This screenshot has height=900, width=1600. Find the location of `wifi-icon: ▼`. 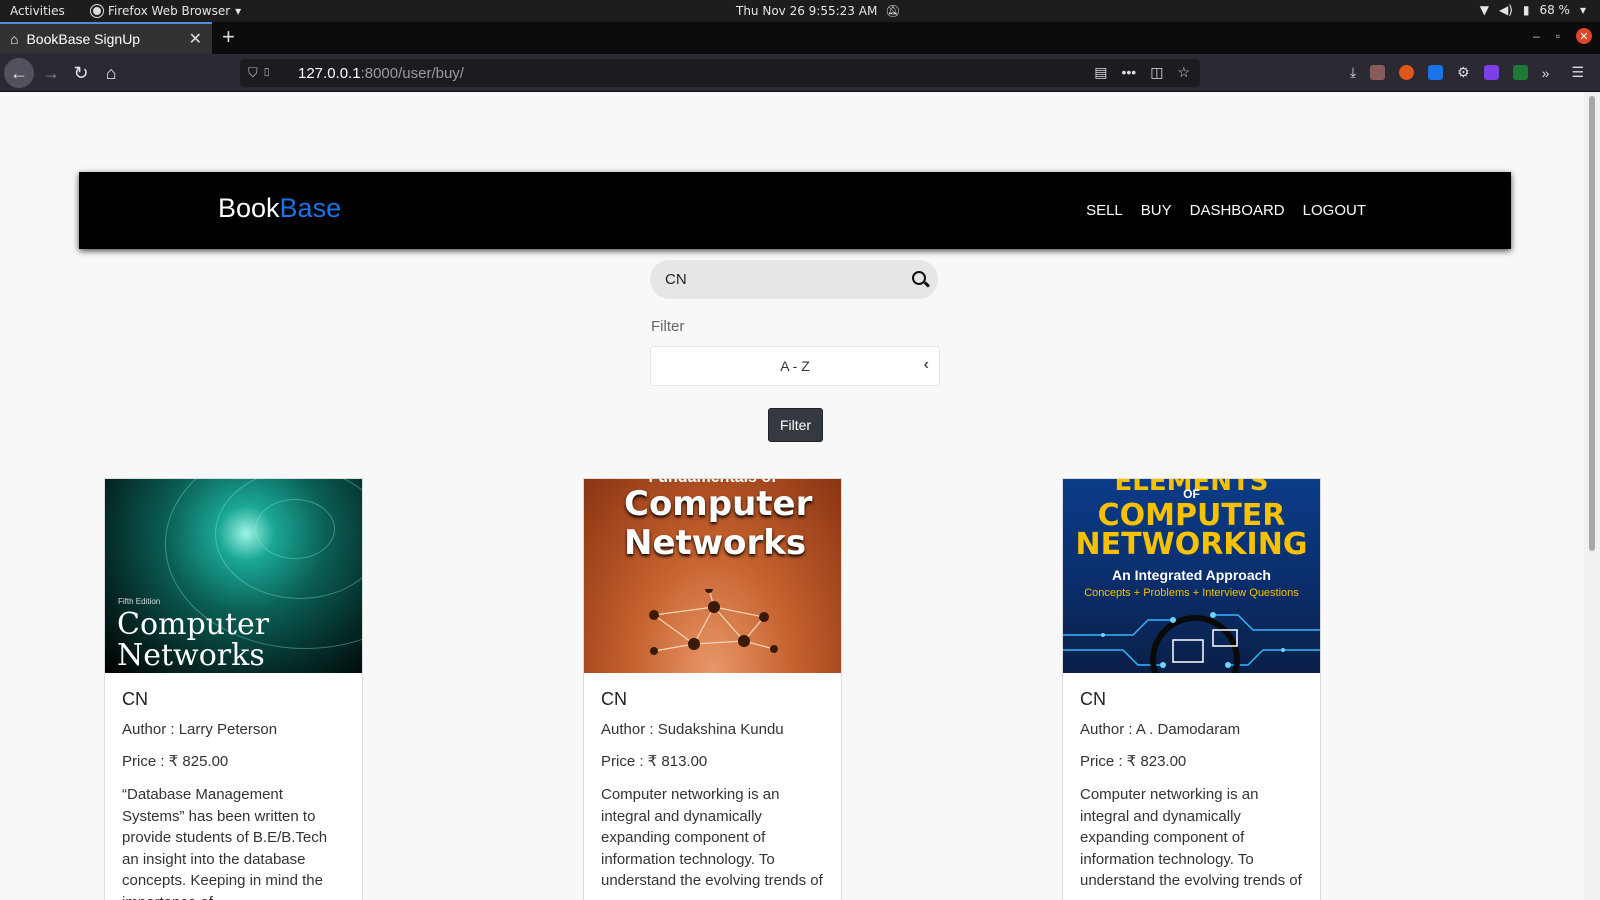

wifi-icon: ▼ is located at coordinates (1484, 10).